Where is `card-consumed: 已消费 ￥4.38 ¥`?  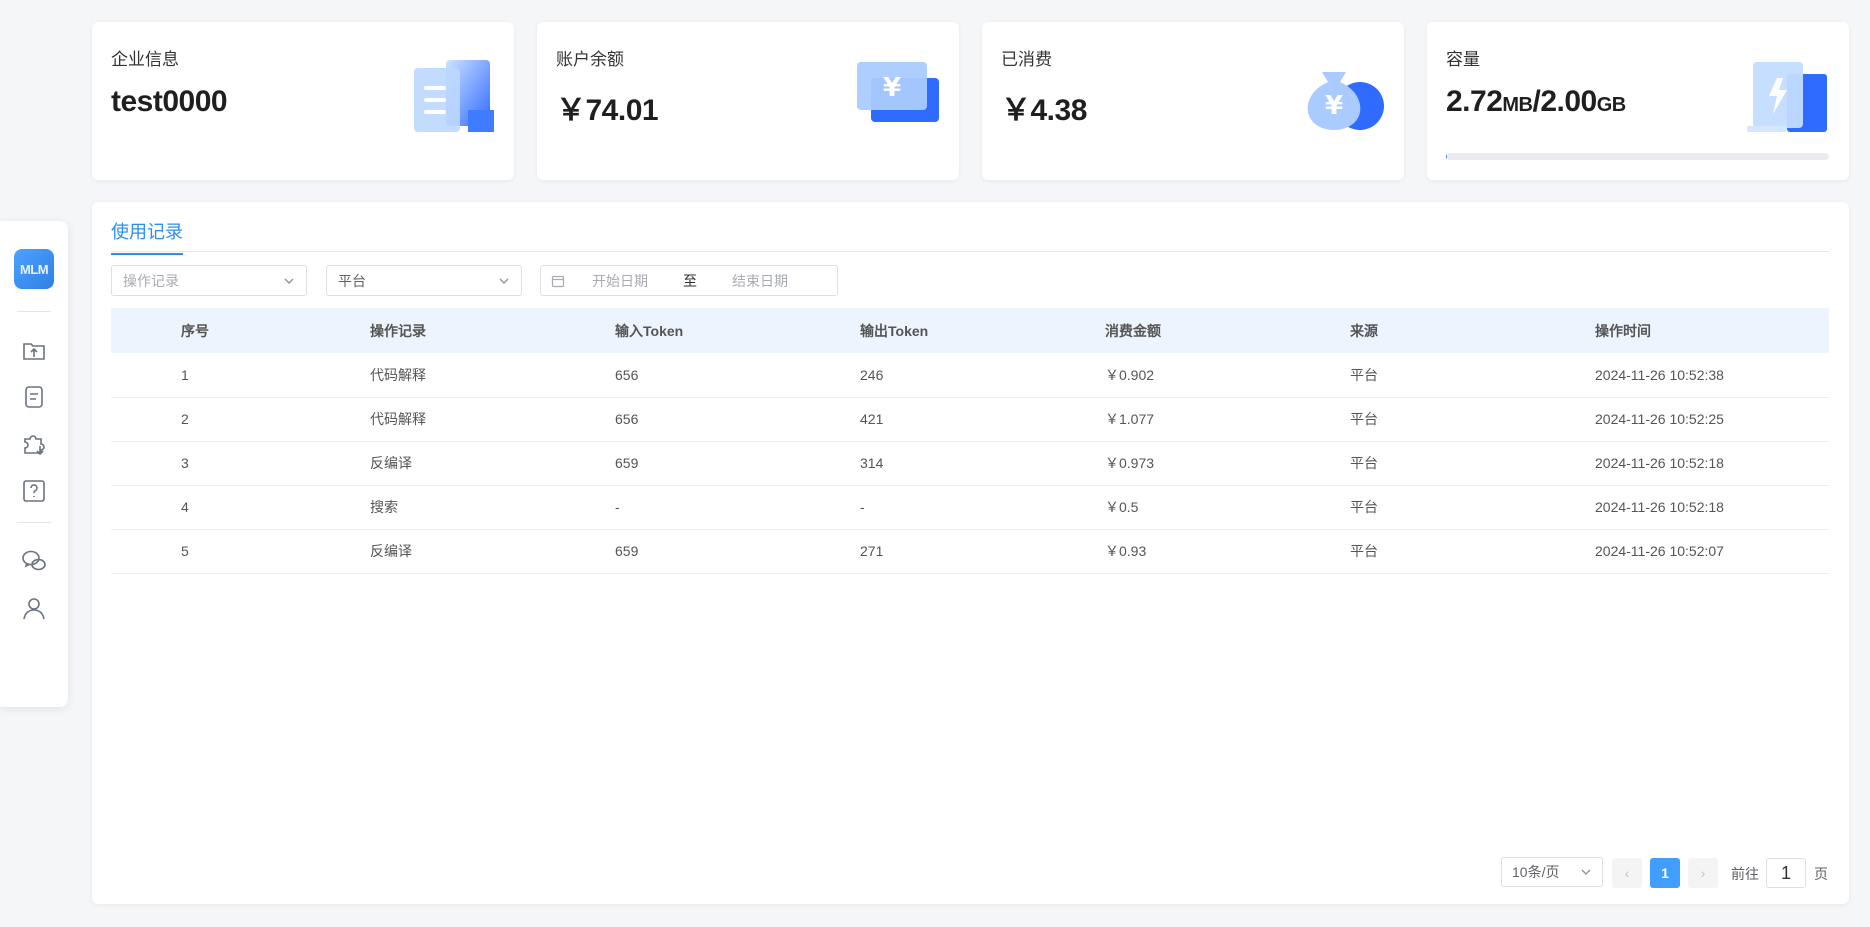 card-consumed: 已消费 ￥4.38 ¥ is located at coordinates (1193, 101).